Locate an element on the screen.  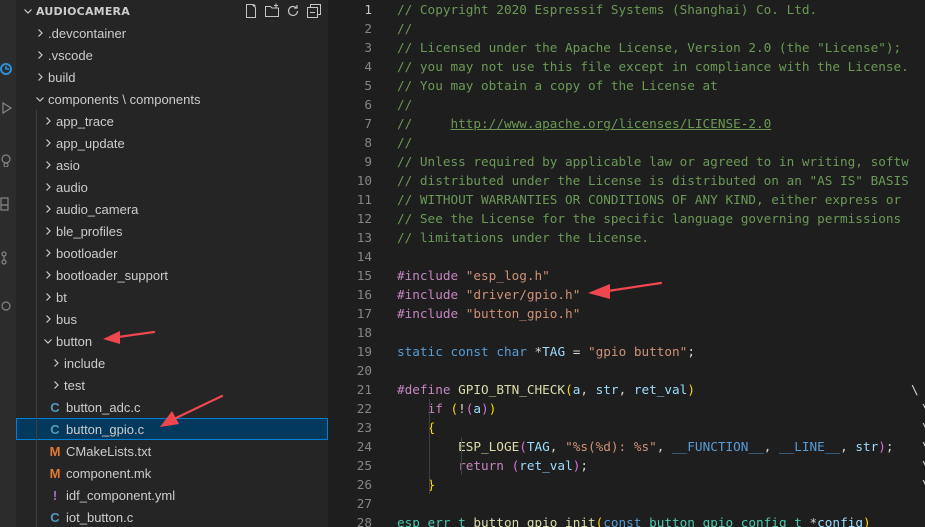
run-debug-icon is located at coordinates (7, 107).